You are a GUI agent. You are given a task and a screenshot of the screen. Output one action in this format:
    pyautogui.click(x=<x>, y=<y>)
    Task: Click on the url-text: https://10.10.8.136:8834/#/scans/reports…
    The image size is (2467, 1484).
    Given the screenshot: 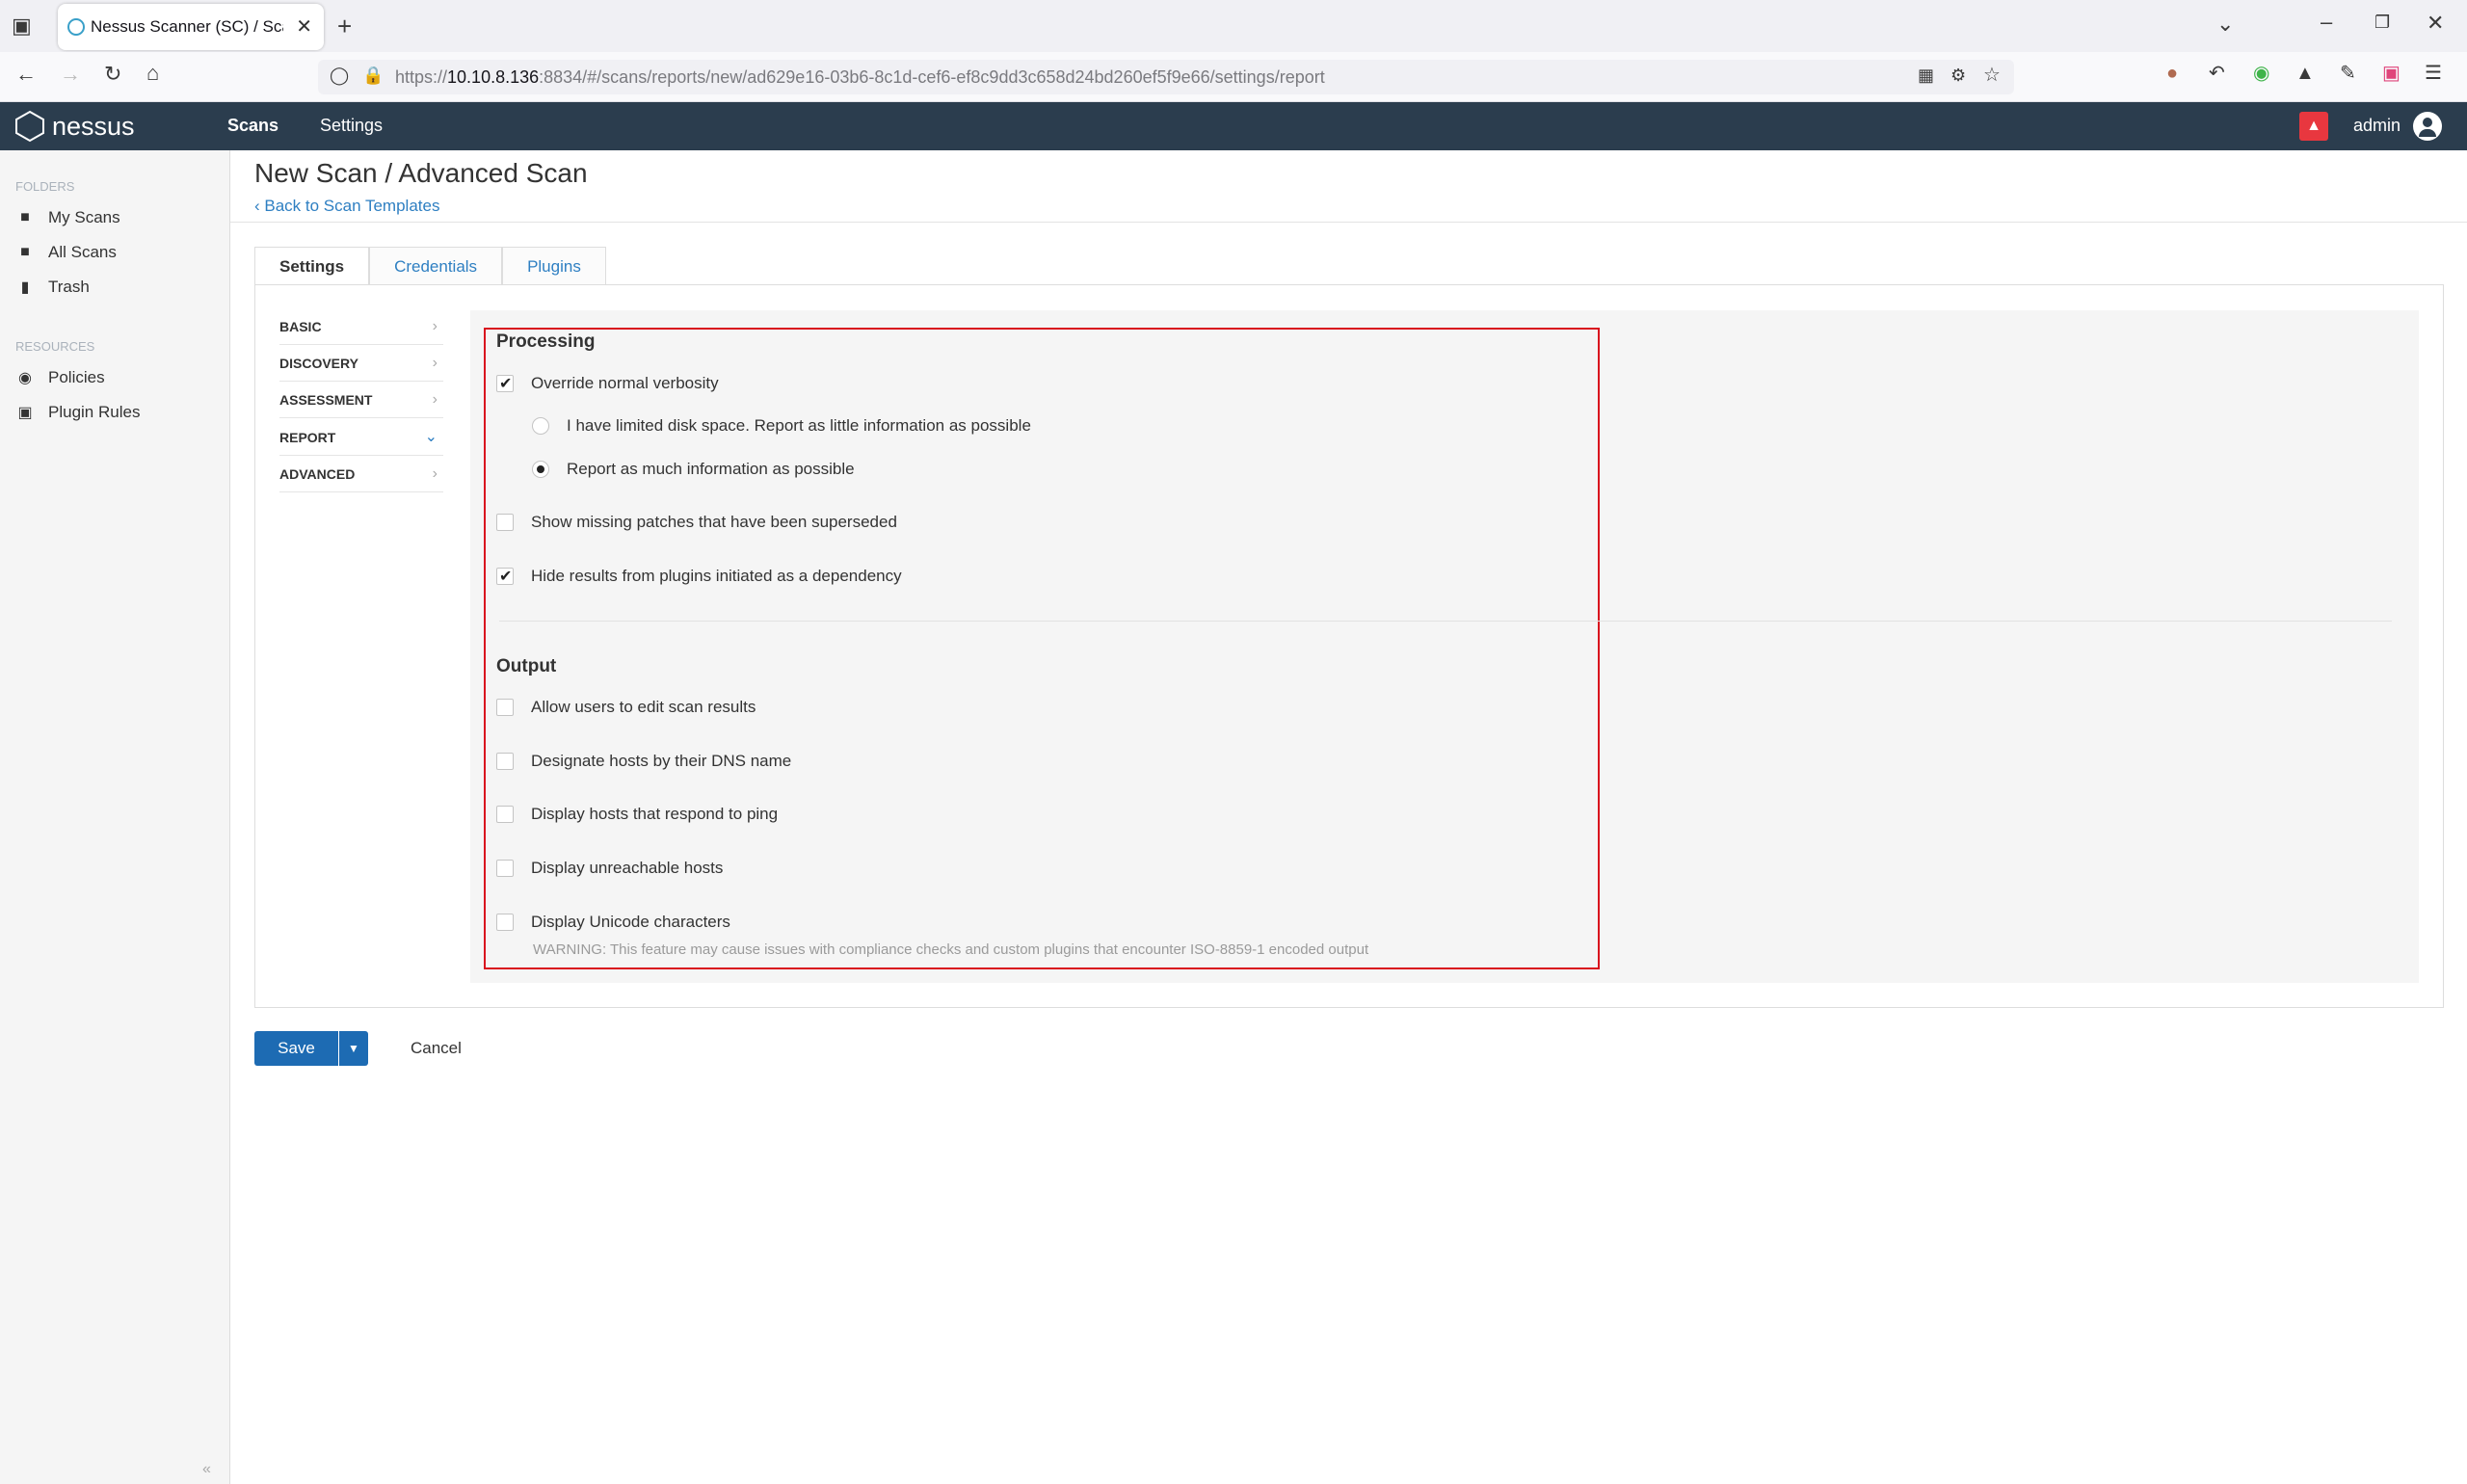 What is the action you would take?
    pyautogui.click(x=860, y=77)
    